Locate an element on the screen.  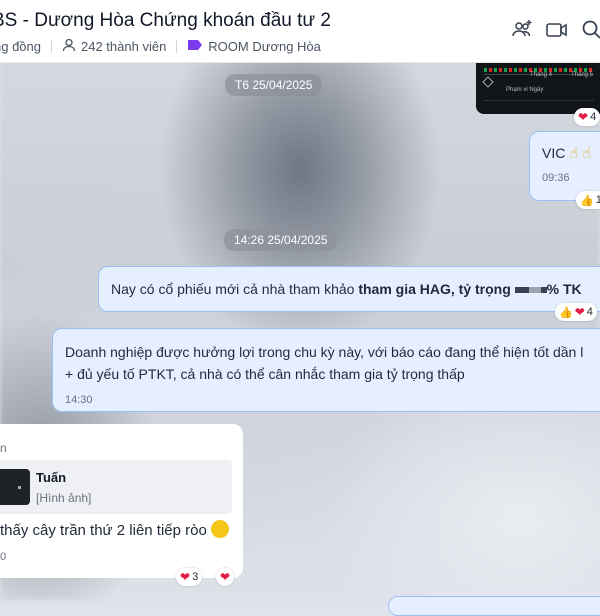
sender-name: n is located at coordinates (3, 448).